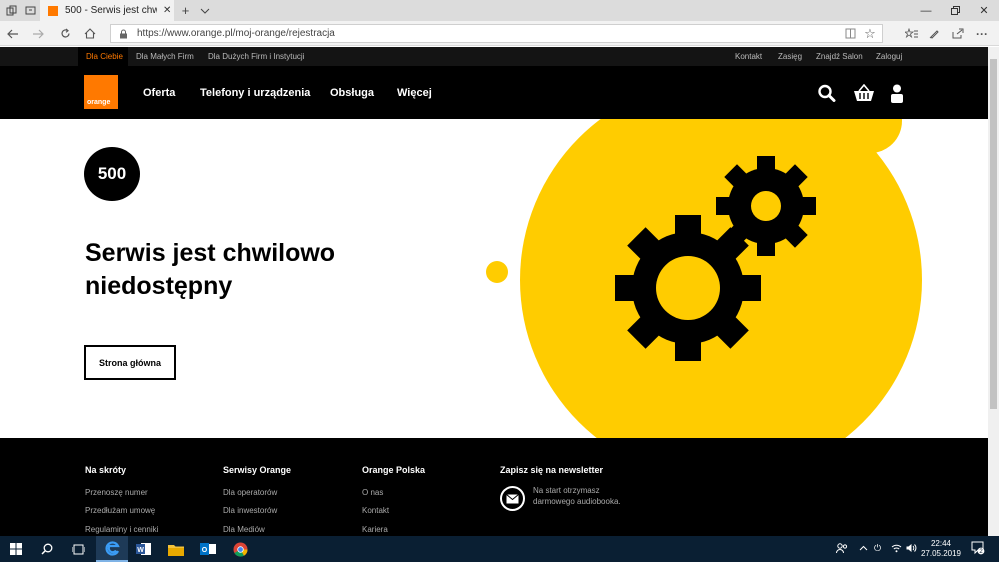  What do you see at coordinates (748, 56) in the screenshot?
I see `utility-link-kontakt: Kontakt` at bounding box center [748, 56].